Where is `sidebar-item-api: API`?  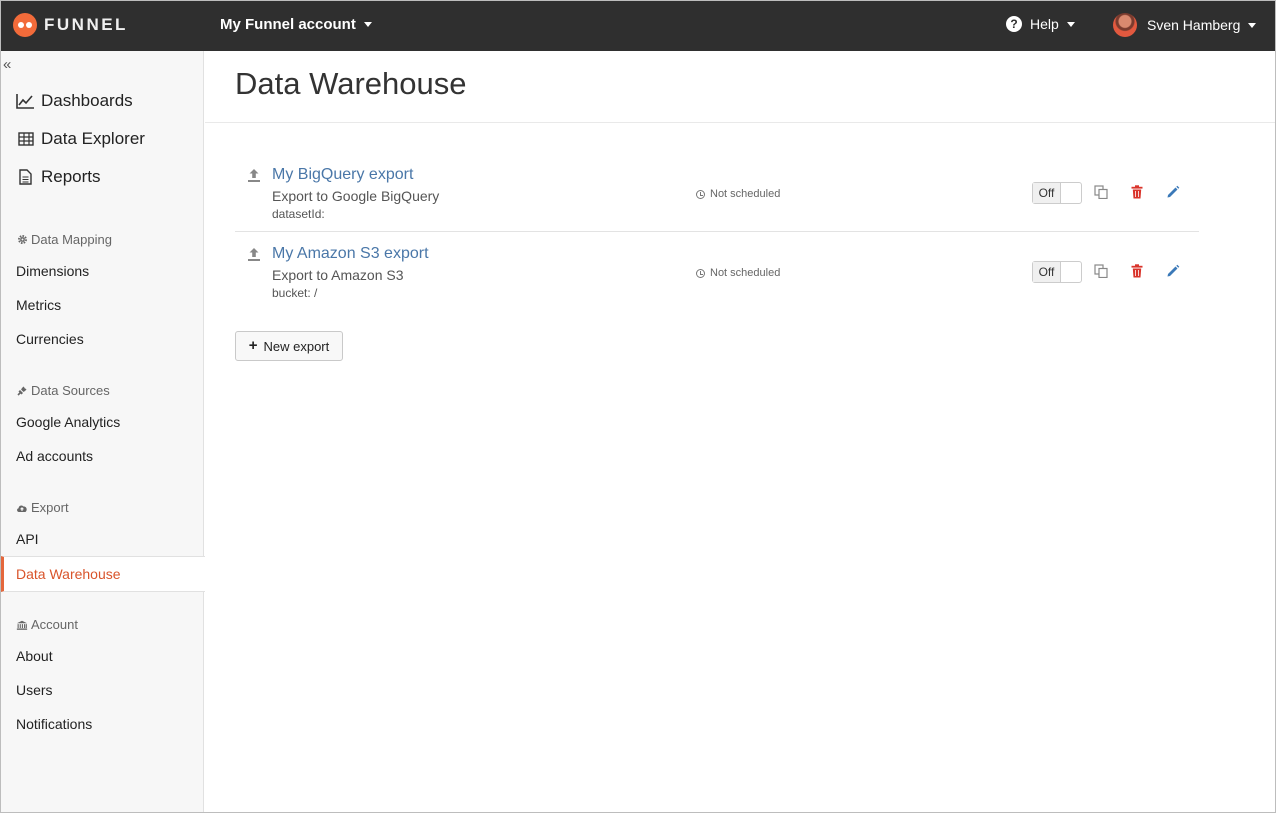 sidebar-item-api: API is located at coordinates (27, 539).